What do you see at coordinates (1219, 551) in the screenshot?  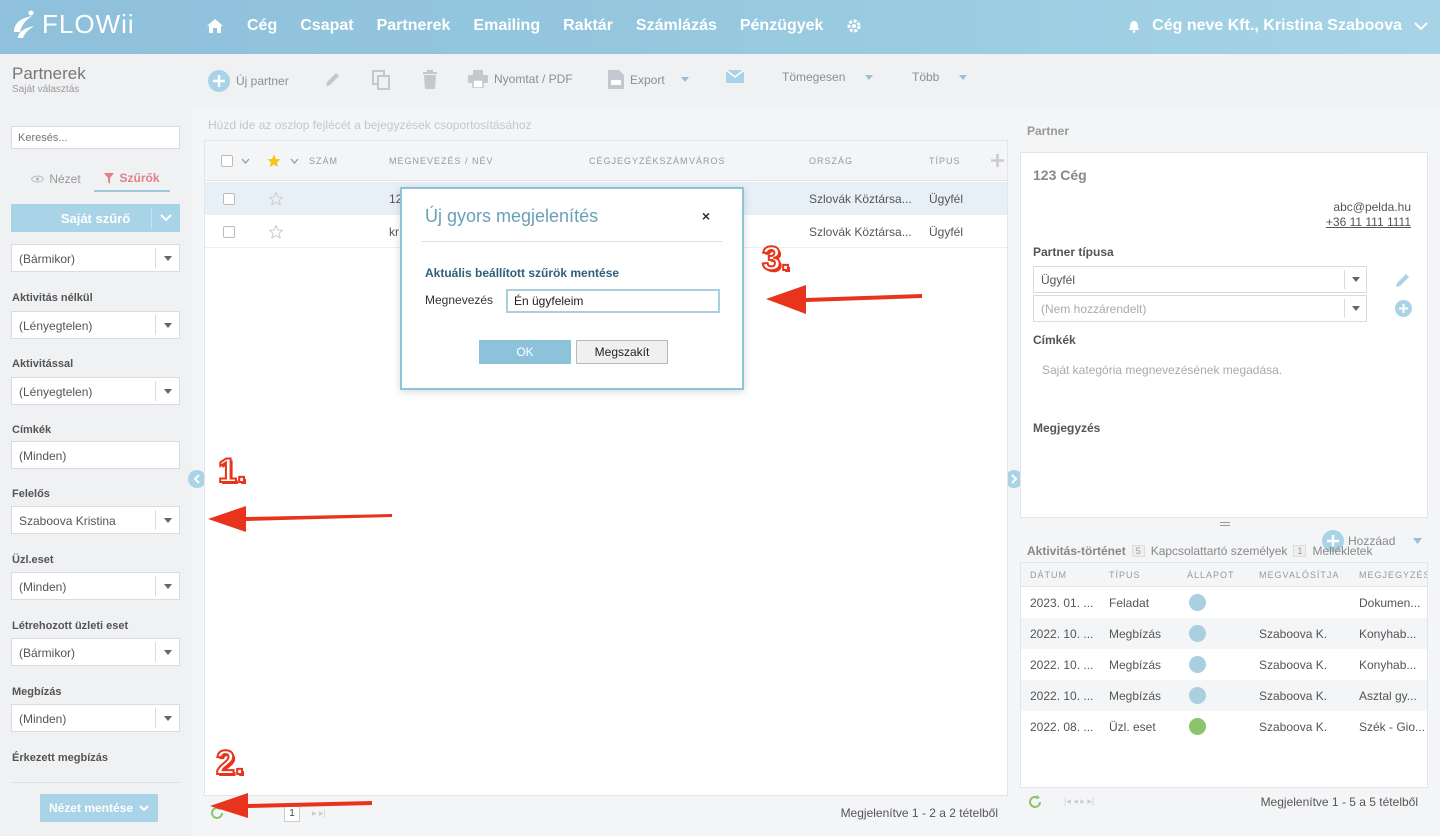 I see `tab-contacts: Kapcsolattartó személyek` at bounding box center [1219, 551].